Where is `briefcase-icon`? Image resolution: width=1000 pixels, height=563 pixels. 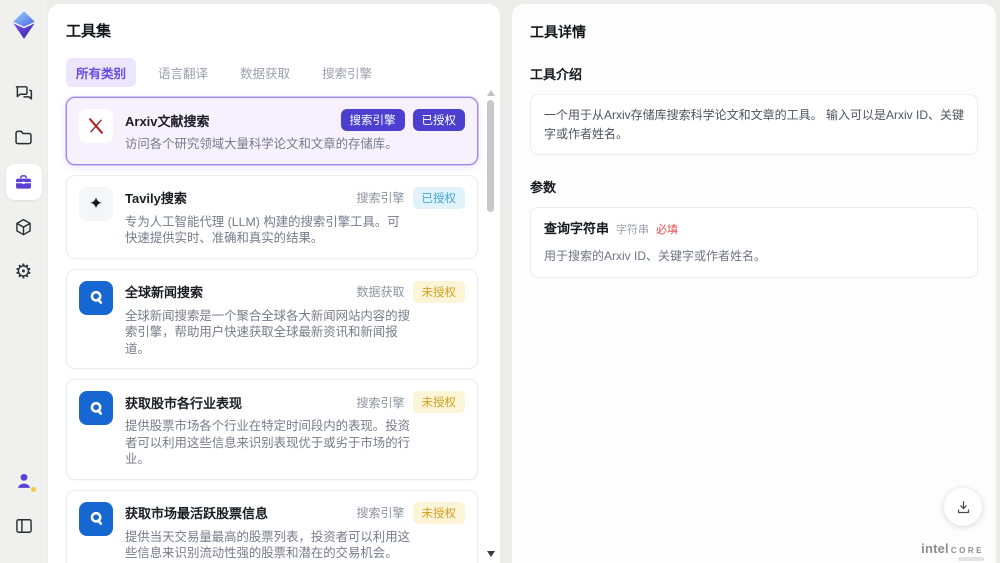 briefcase-icon is located at coordinates (23, 181).